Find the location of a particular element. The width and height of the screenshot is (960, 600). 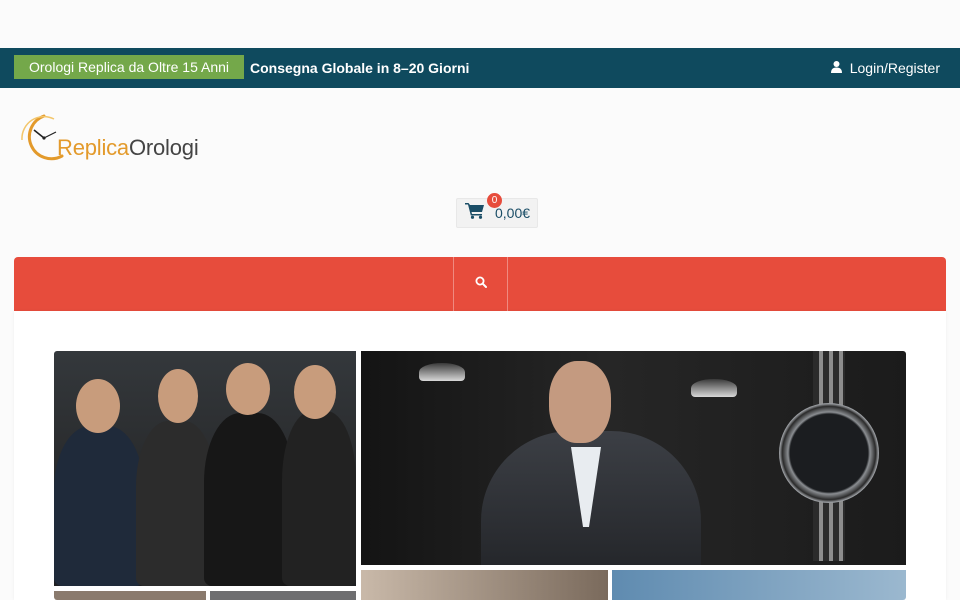

login-register-link: Login/Register is located at coordinates (885, 68).